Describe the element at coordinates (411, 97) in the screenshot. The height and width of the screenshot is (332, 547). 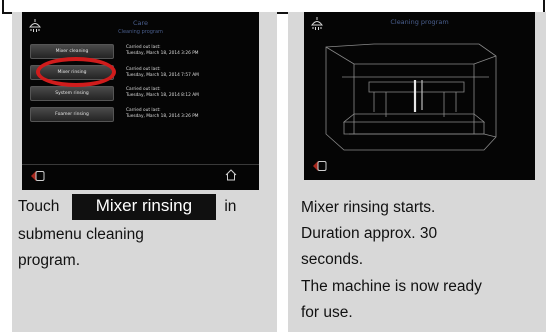
I see `machine-illustration` at that location.